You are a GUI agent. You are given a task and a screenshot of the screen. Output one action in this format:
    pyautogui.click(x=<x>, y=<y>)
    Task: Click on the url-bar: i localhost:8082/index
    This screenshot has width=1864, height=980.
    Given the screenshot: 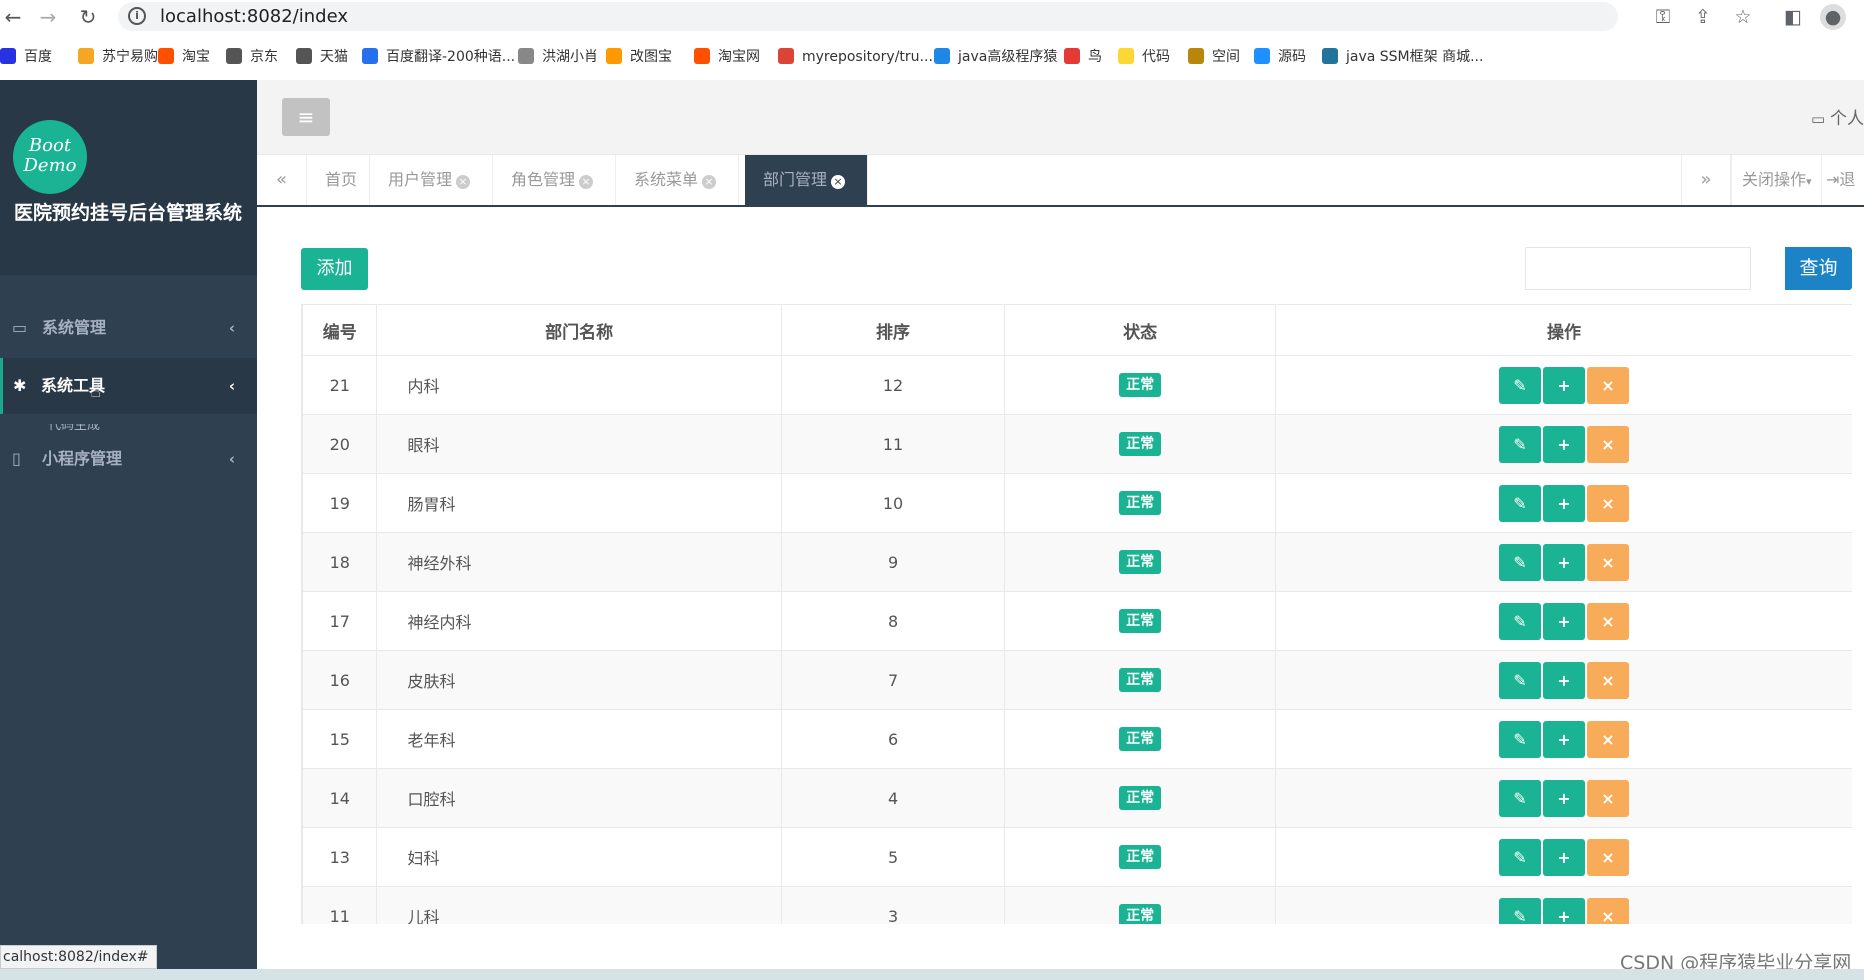 What is the action you would take?
    pyautogui.click(x=868, y=16)
    